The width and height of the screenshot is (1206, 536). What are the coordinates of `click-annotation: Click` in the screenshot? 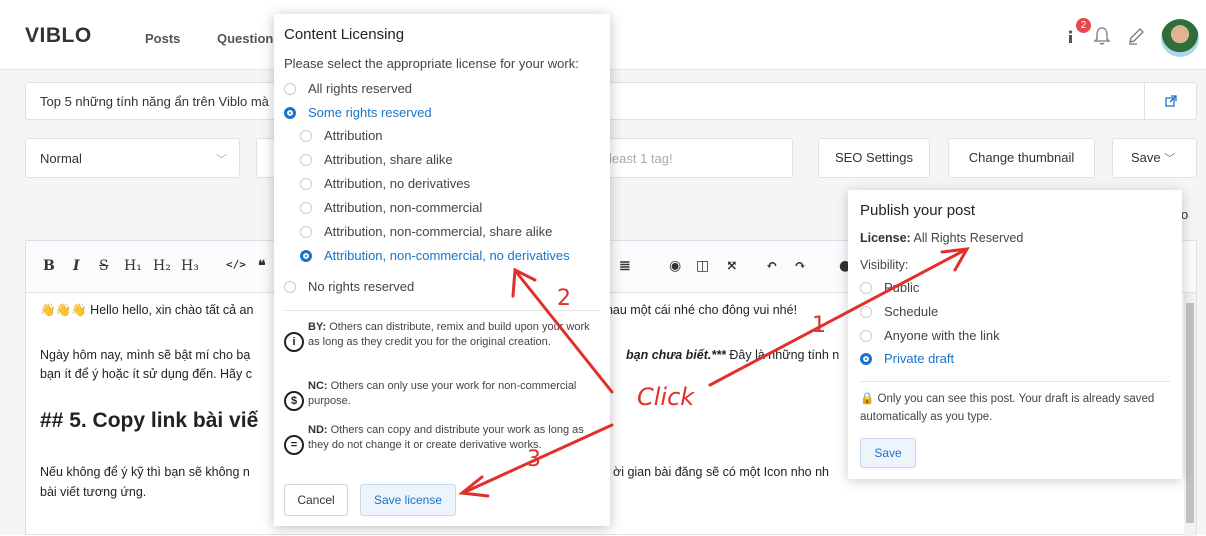 It's located at (666, 397).